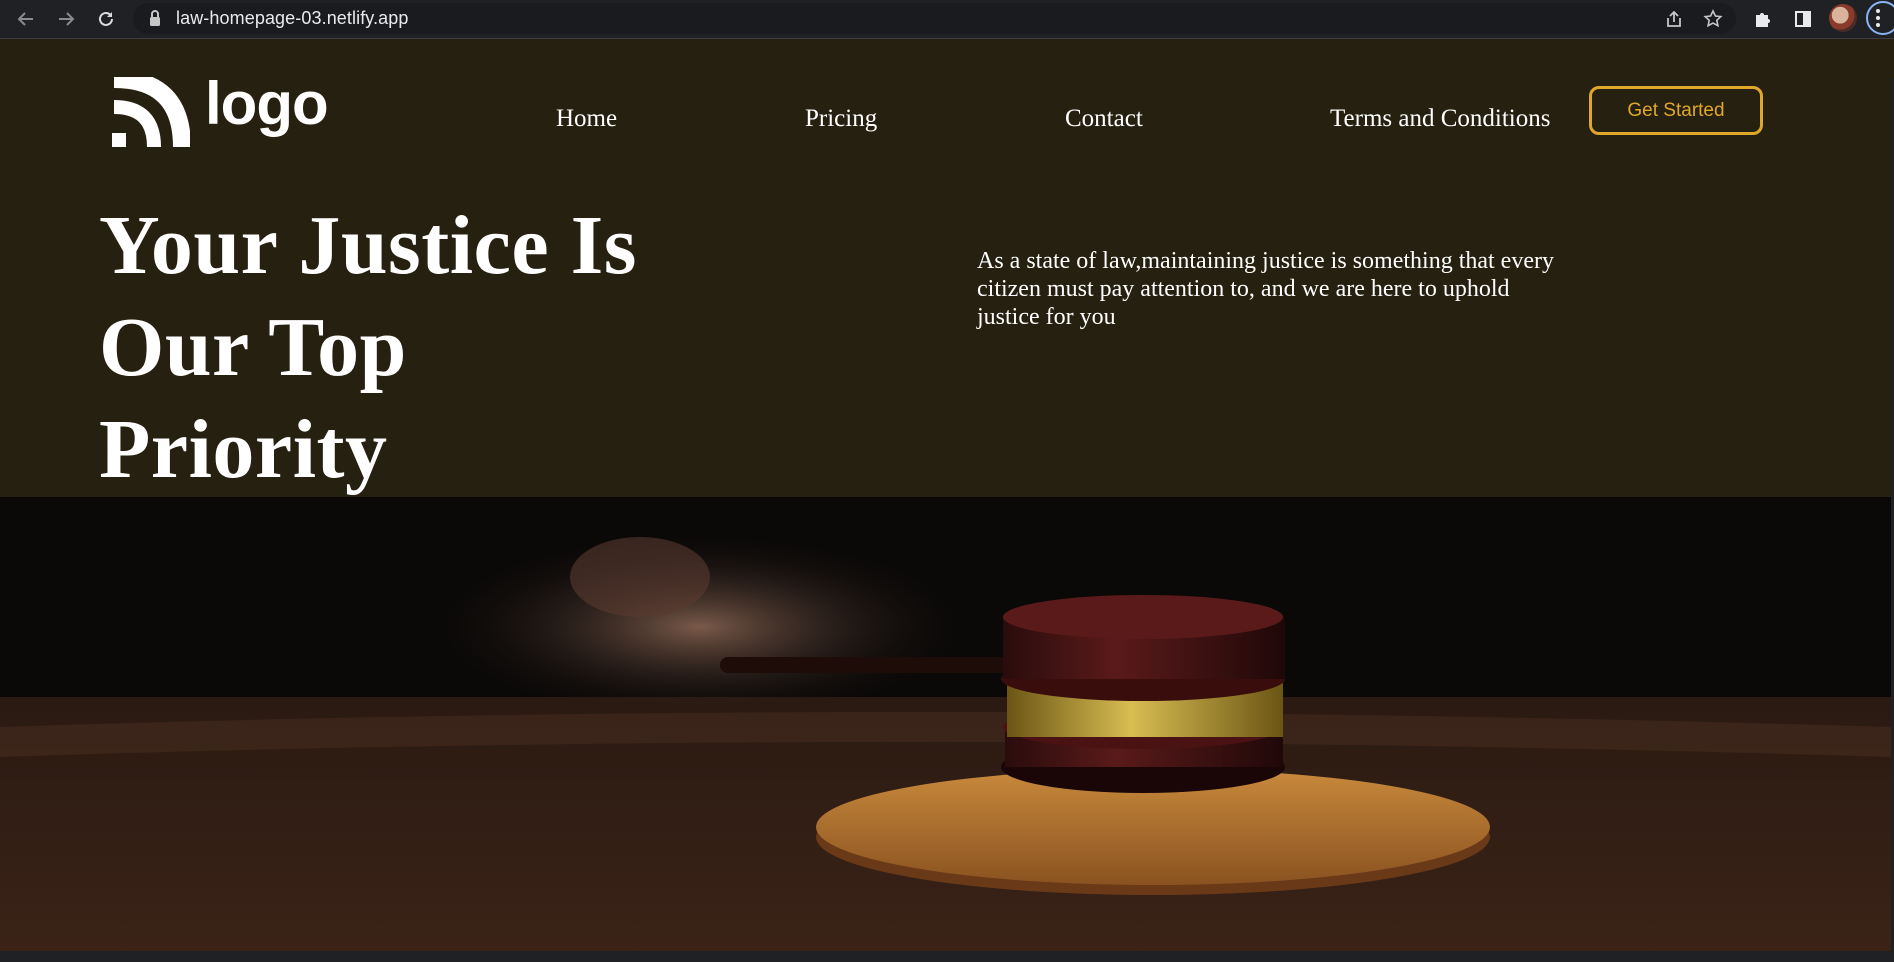 The image size is (1894, 962). I want to click on signal-logo-icon, so click(151, 112).